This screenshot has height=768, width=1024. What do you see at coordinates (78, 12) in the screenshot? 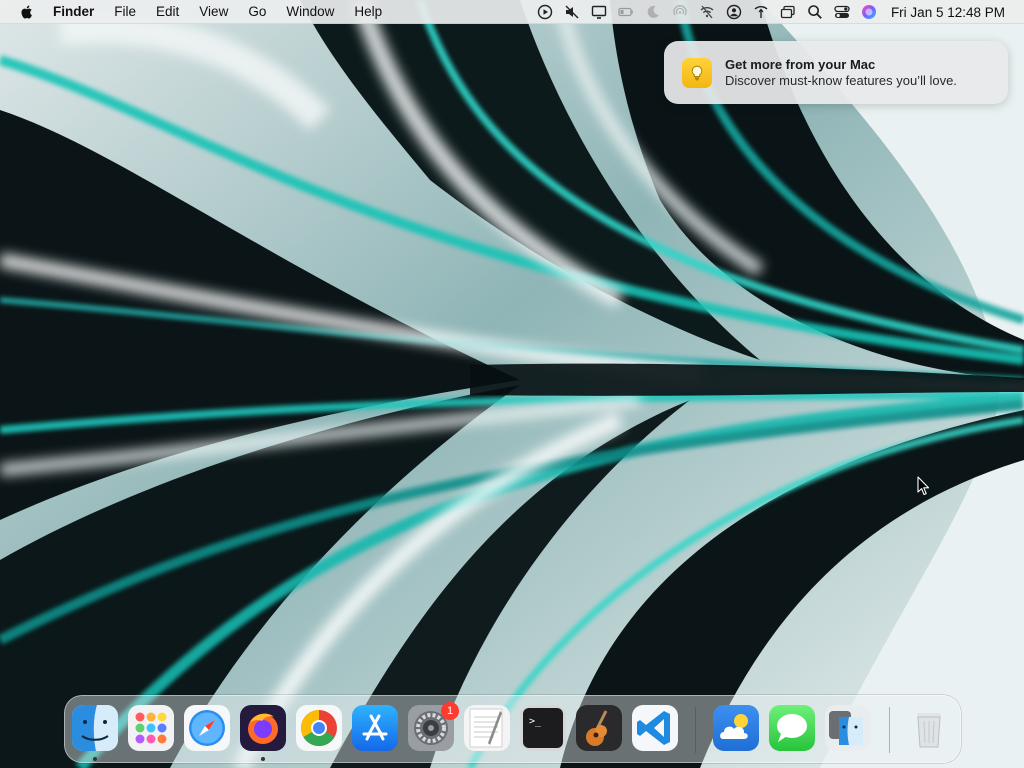
I see `menu-app-name: Finder` at bounding box center [78, 12].